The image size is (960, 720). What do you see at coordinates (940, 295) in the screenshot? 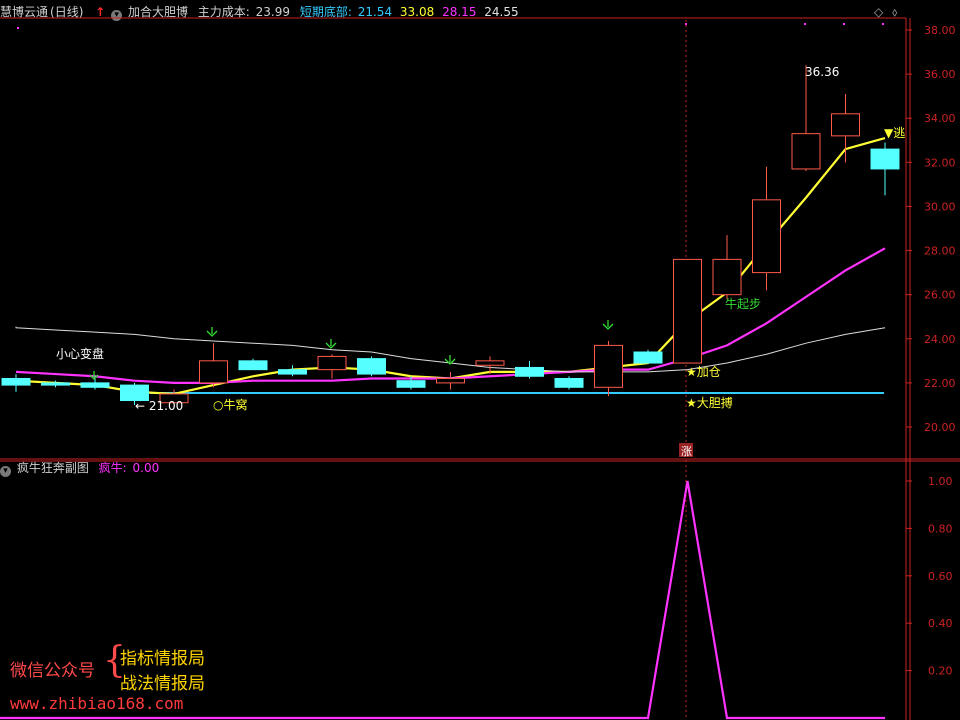
I see `price-tick-label: 26.00` at bounding box center [940, 295].